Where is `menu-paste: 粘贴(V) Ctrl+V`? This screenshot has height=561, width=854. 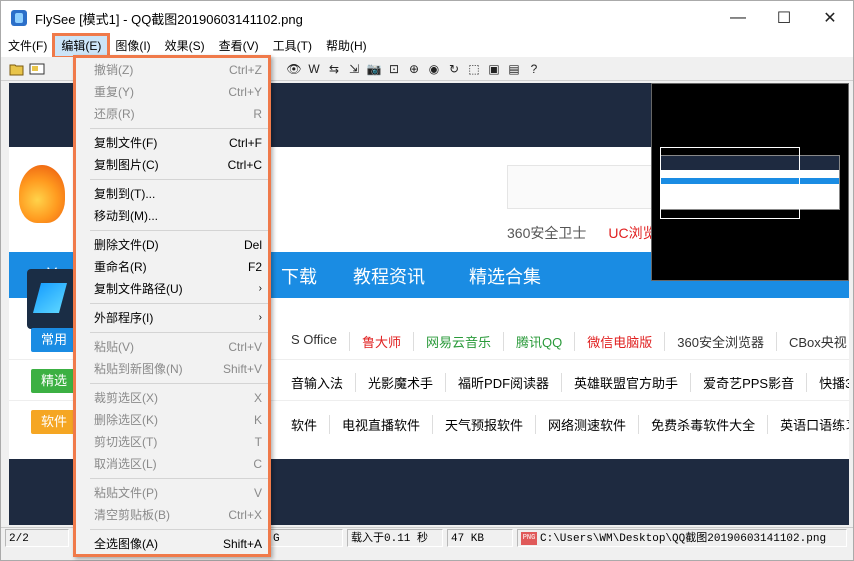 menu-paste: 粘贴(V) Ctrl+V is located at coordinates (180, 347).